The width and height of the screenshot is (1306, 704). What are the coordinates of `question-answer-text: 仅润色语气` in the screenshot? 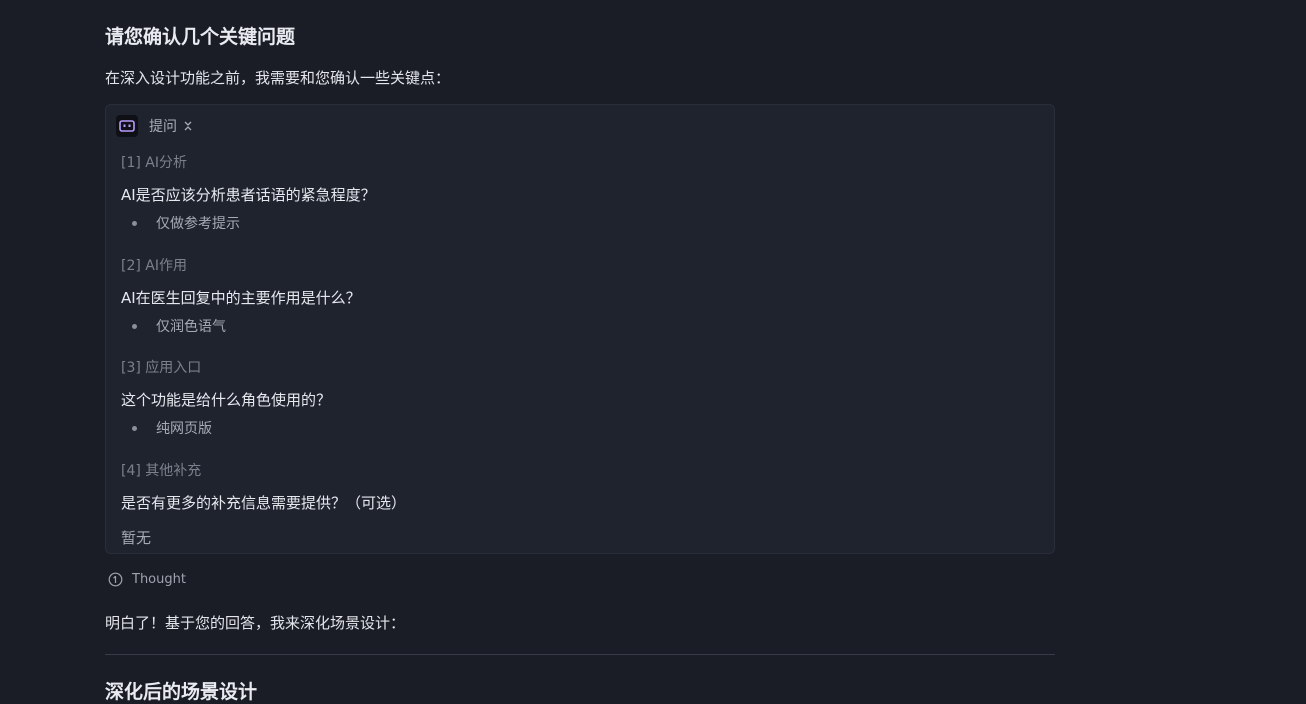 It's located at (191, 327).